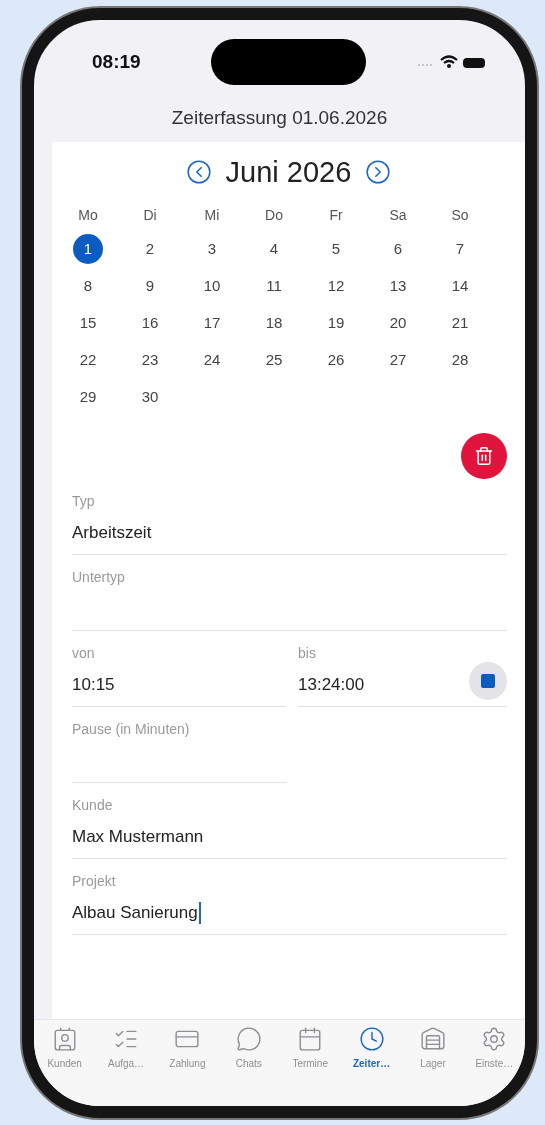  What do you see at coordinates (383, 684) in the screenshot?
I see `input-field: 13:24:00` at bounding box center [383, 684].